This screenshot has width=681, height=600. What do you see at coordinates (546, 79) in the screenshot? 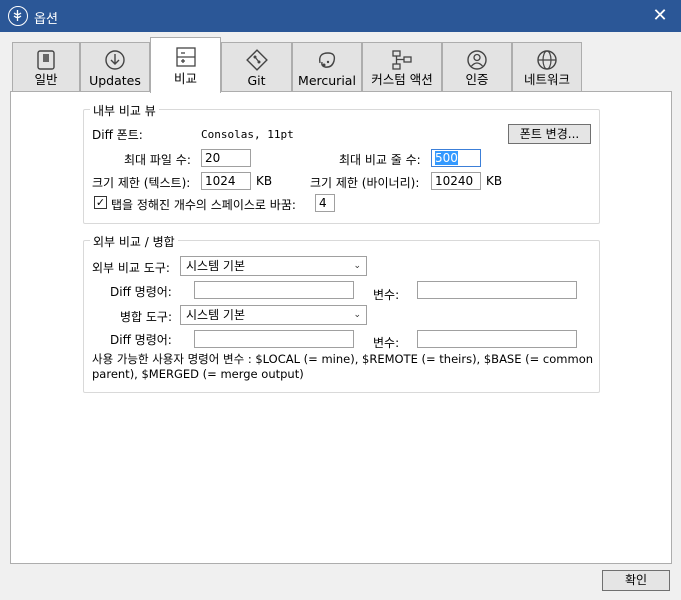
I see `tab-label: 네트워크` at bounding box center [546, 79].